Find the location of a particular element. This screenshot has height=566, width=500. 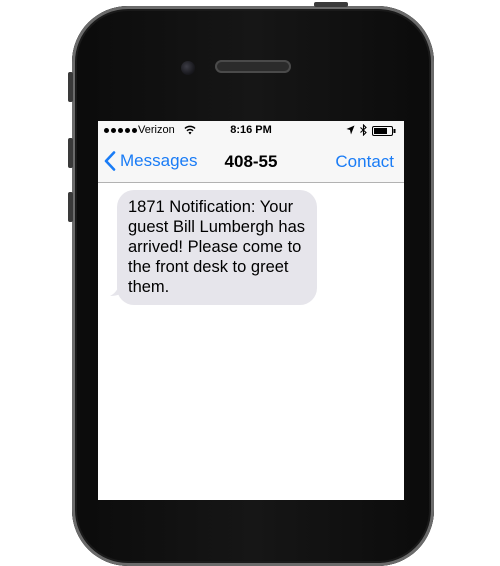

bluetooth-icon is located at coordinates (363, 130).